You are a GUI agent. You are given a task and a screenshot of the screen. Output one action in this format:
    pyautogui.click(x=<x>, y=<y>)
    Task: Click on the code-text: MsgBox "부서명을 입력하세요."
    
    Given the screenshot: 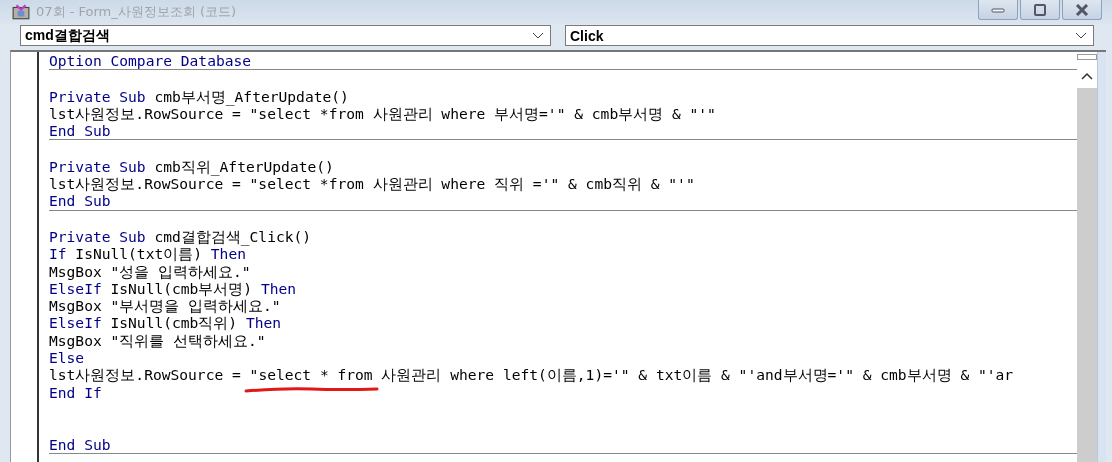 What is the action you would take?
    pyautogui.click(x=165, y=306)
    